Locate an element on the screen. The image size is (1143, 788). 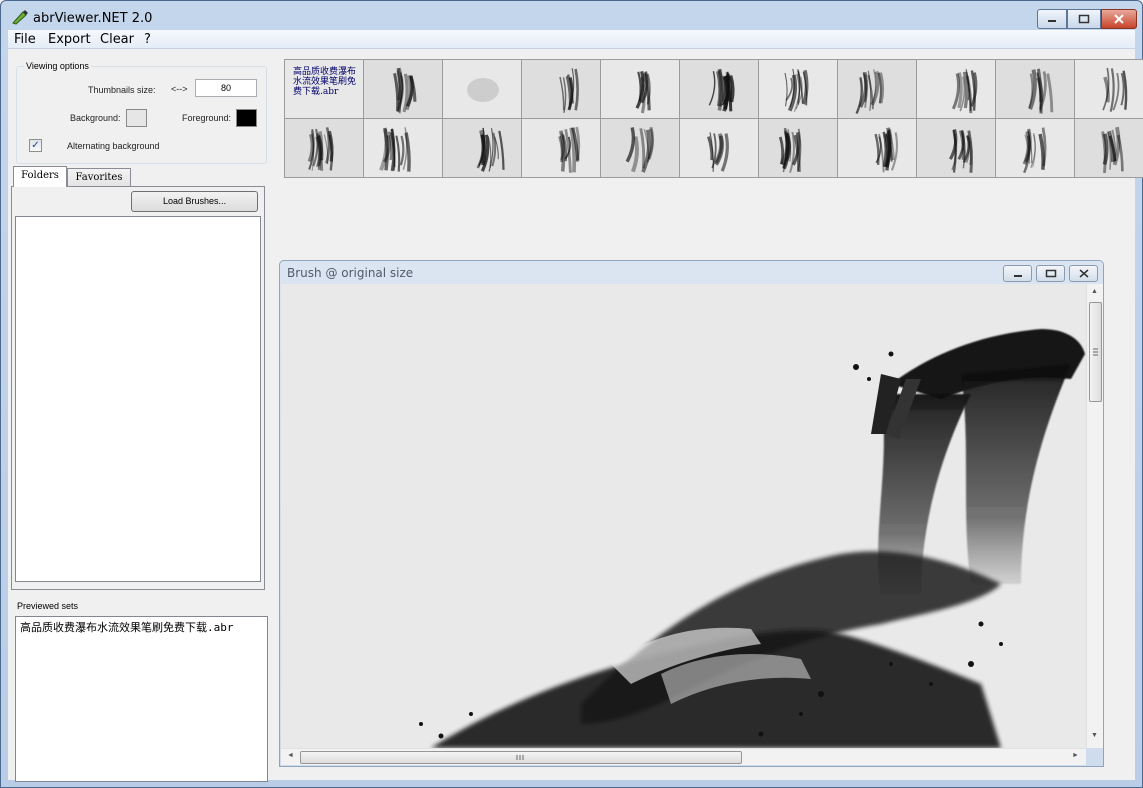
menu-help: ? is located at coordinates (147, 39).